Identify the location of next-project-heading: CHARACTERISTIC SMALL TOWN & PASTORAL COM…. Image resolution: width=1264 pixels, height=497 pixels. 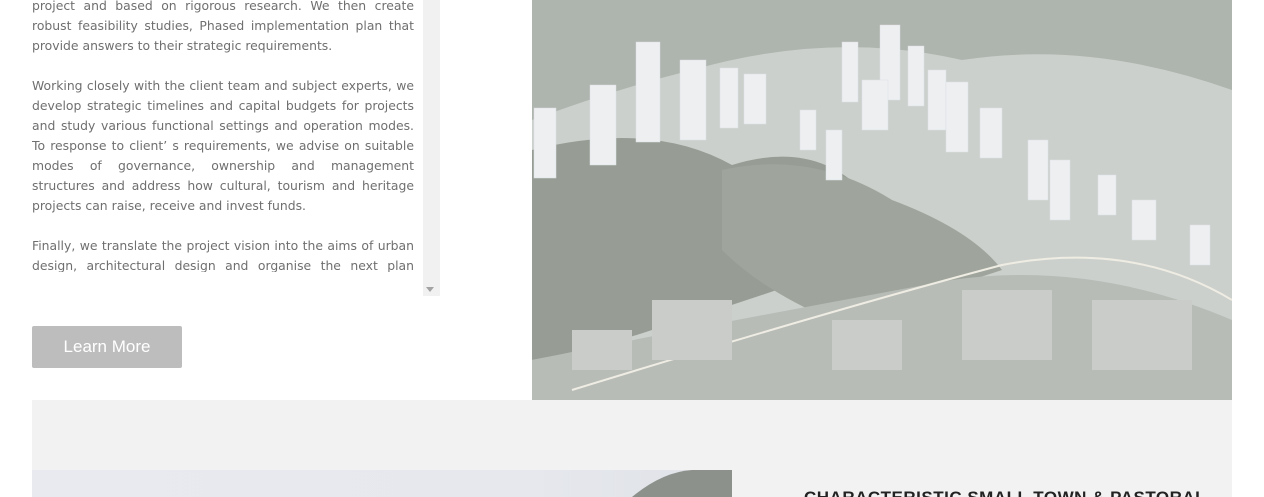
(1004, 492).